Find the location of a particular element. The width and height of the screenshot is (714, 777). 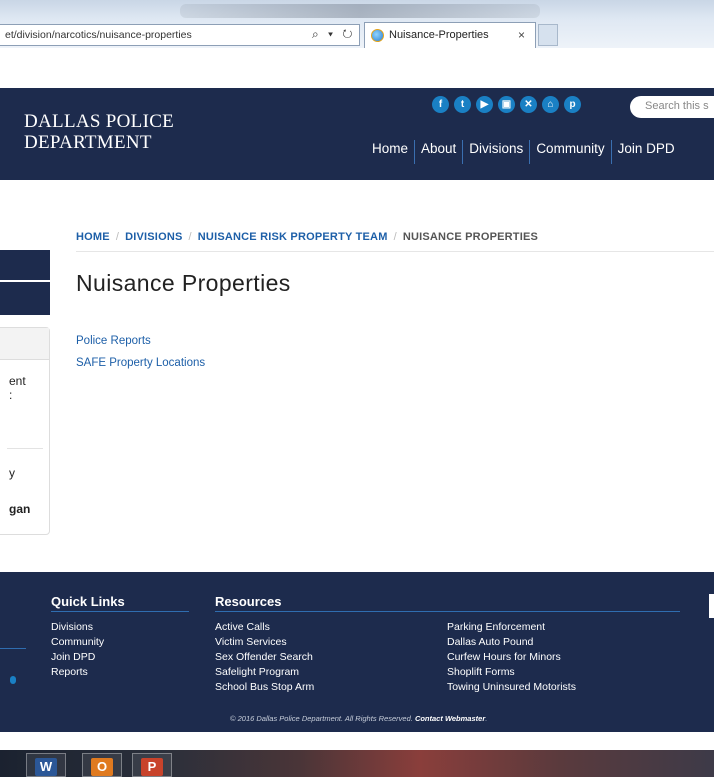

breadcrumb-current: NUISANCE PROPERTIES is located at coordinates (470, 237).